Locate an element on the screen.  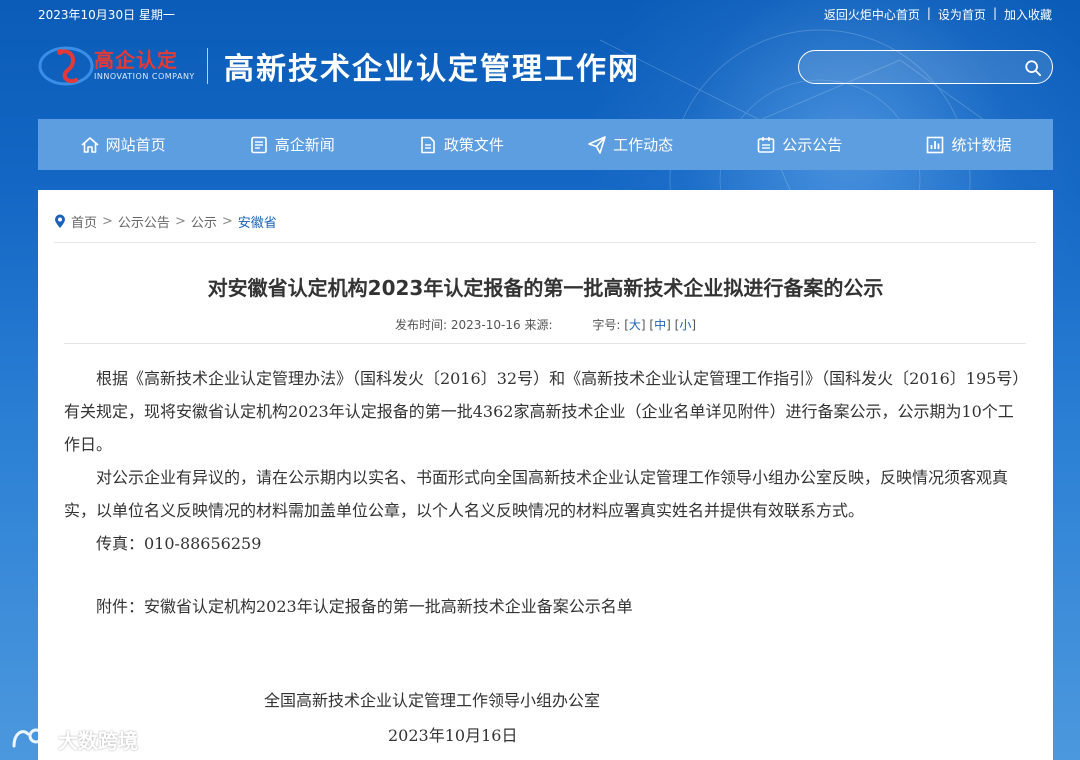
header-divider is located at coordinates (207, 66).